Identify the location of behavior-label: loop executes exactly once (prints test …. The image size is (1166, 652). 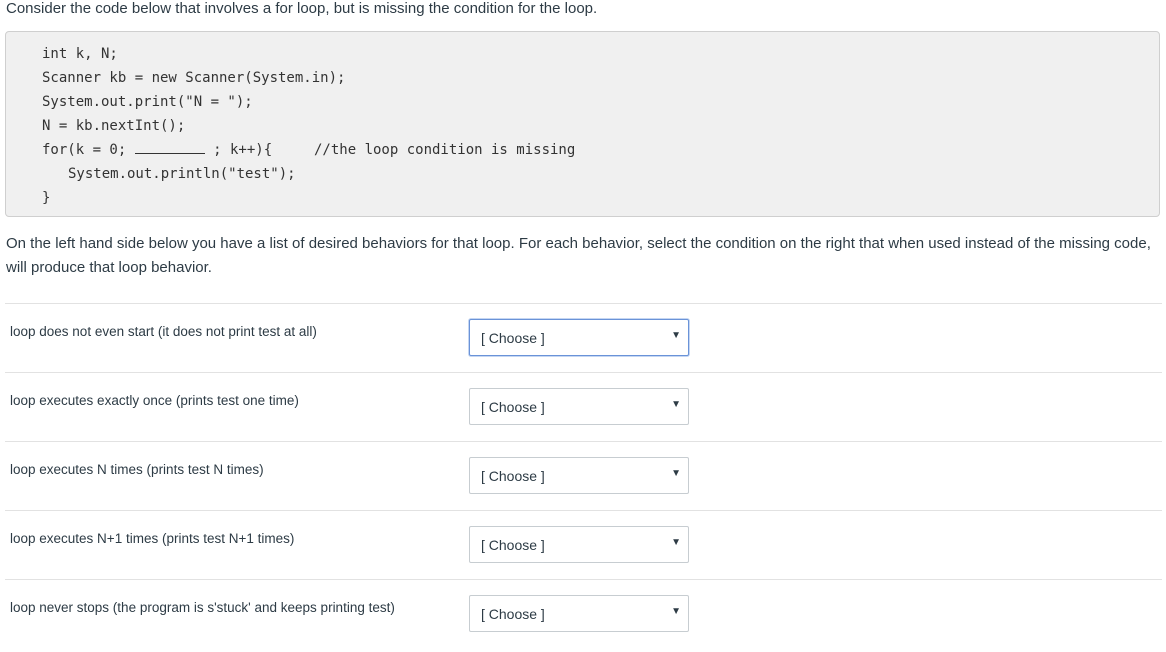
(154, 400).